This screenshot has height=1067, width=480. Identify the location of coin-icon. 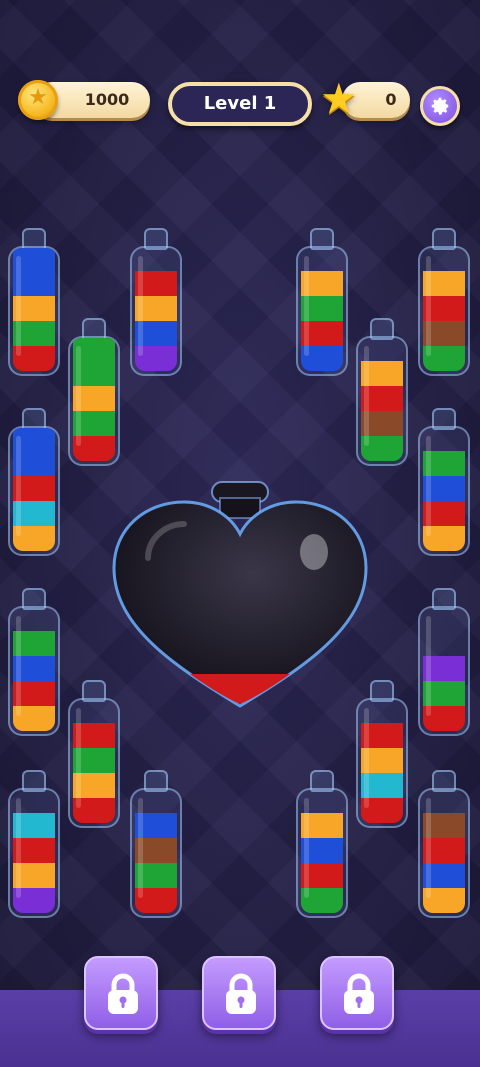
(38, 100).